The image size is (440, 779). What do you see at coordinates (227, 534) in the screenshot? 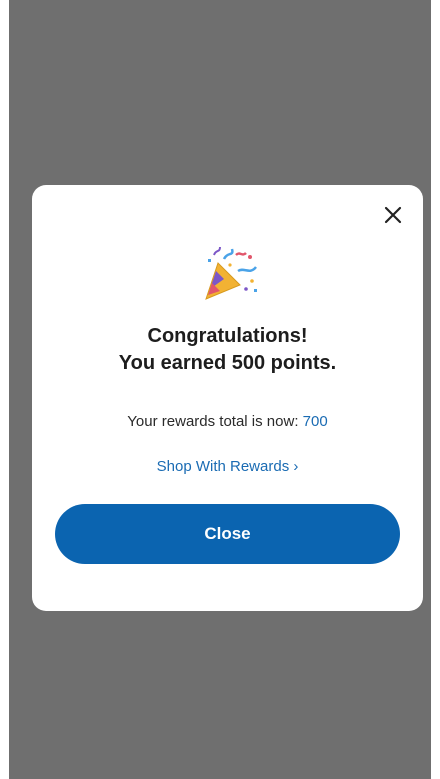
I see `close-button: Close` at bounding box center [227, 534].